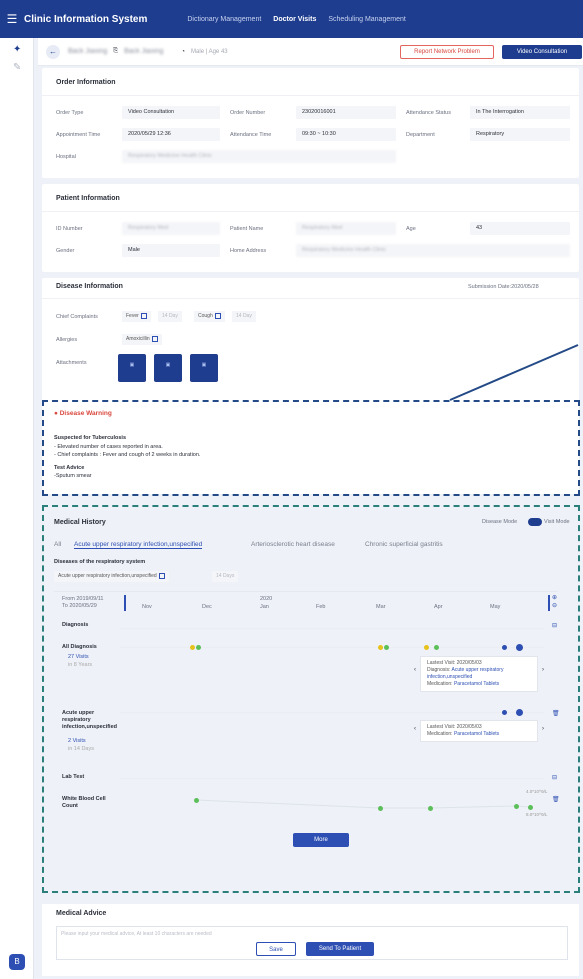 The image size is (583, 979). I want to click on gender-label: Gender, so click(65, 251).